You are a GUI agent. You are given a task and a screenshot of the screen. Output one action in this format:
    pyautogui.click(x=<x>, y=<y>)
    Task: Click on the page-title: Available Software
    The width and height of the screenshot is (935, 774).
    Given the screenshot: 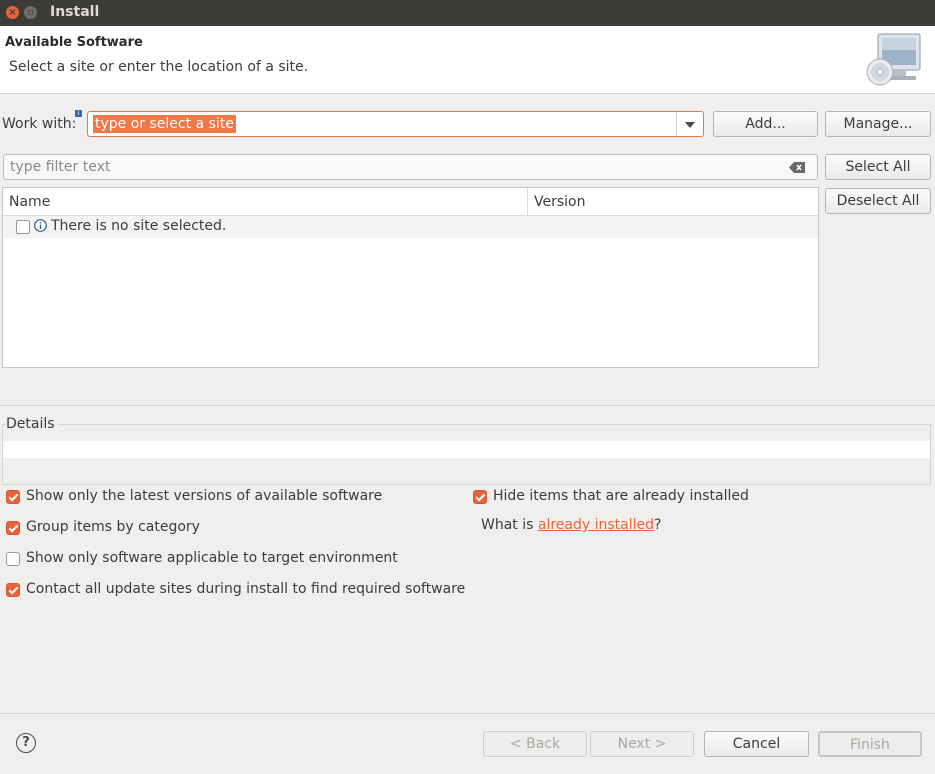 What is the action you would take?
    pyautogui.click(x=74, y=42)
    